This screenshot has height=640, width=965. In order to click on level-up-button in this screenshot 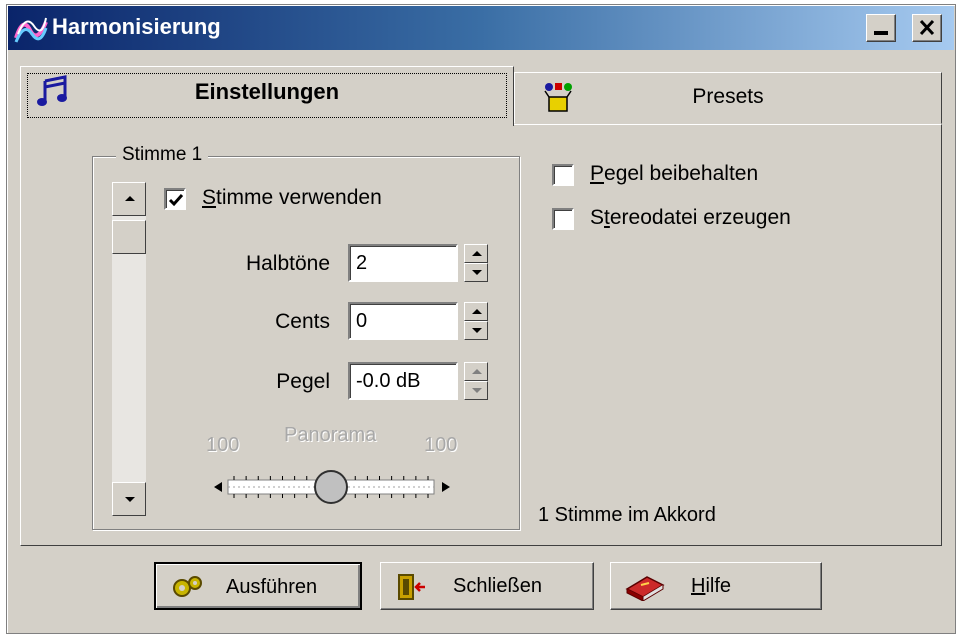, I will do `click(476, 371)`.